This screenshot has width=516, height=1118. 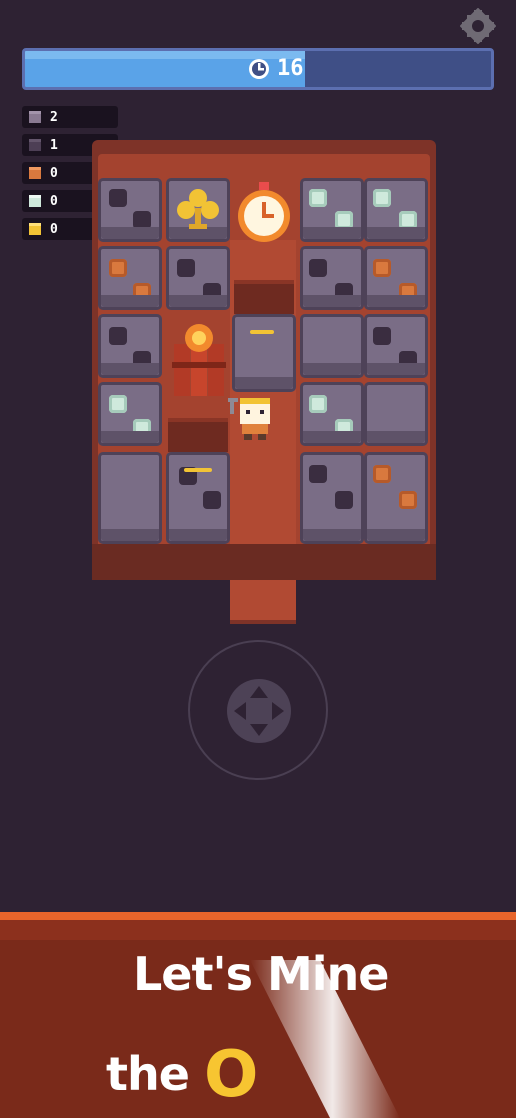 What do you see at coordinates (35, 145) in the screenshot?
I see `coal-icon` at bounding box center [35, 145].